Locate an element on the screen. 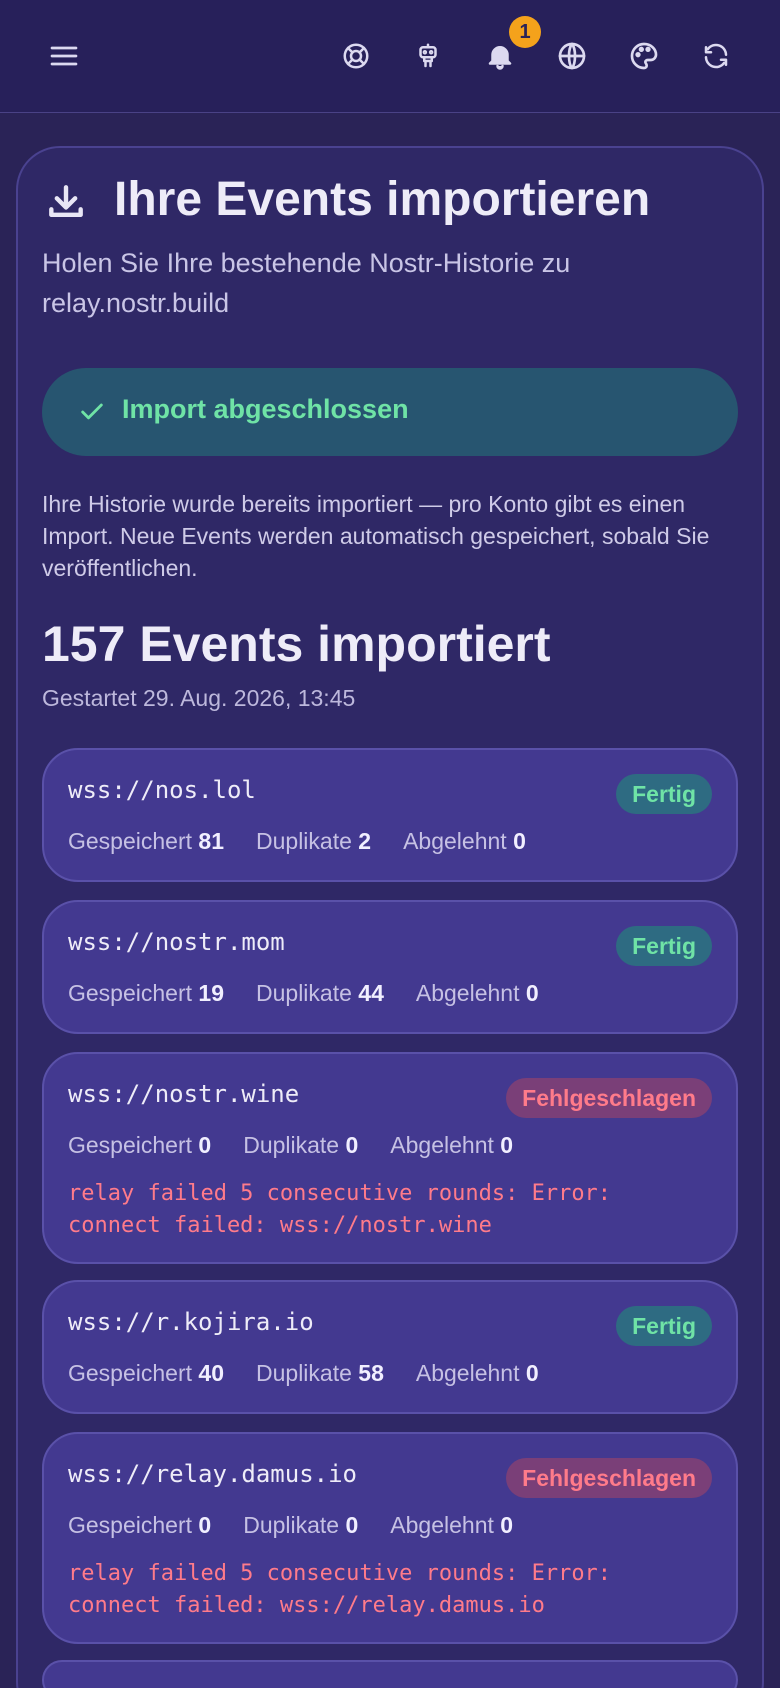  events-imported-total: 157 Events importiert is located at coordinates (296, 644).